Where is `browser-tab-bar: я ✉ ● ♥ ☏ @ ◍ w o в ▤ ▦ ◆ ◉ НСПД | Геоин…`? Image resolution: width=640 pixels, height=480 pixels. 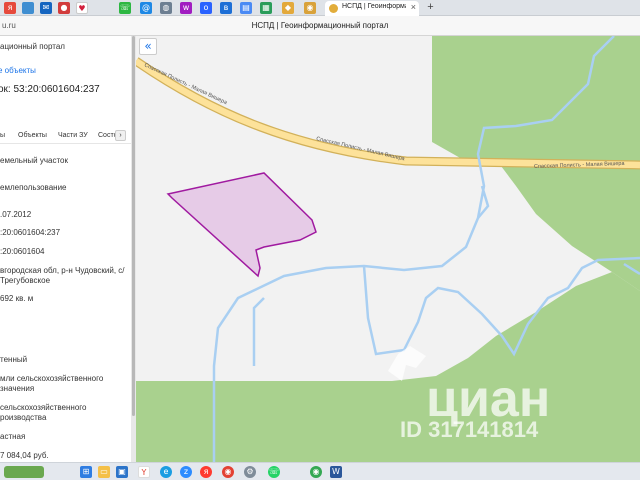
browser-tab-bar: я ✉ ● ♥ ☏ @ ◍ w o в ▤ ▦ ◆ ◉ НСПД | Геоин… is located at coordinates (320, 8).